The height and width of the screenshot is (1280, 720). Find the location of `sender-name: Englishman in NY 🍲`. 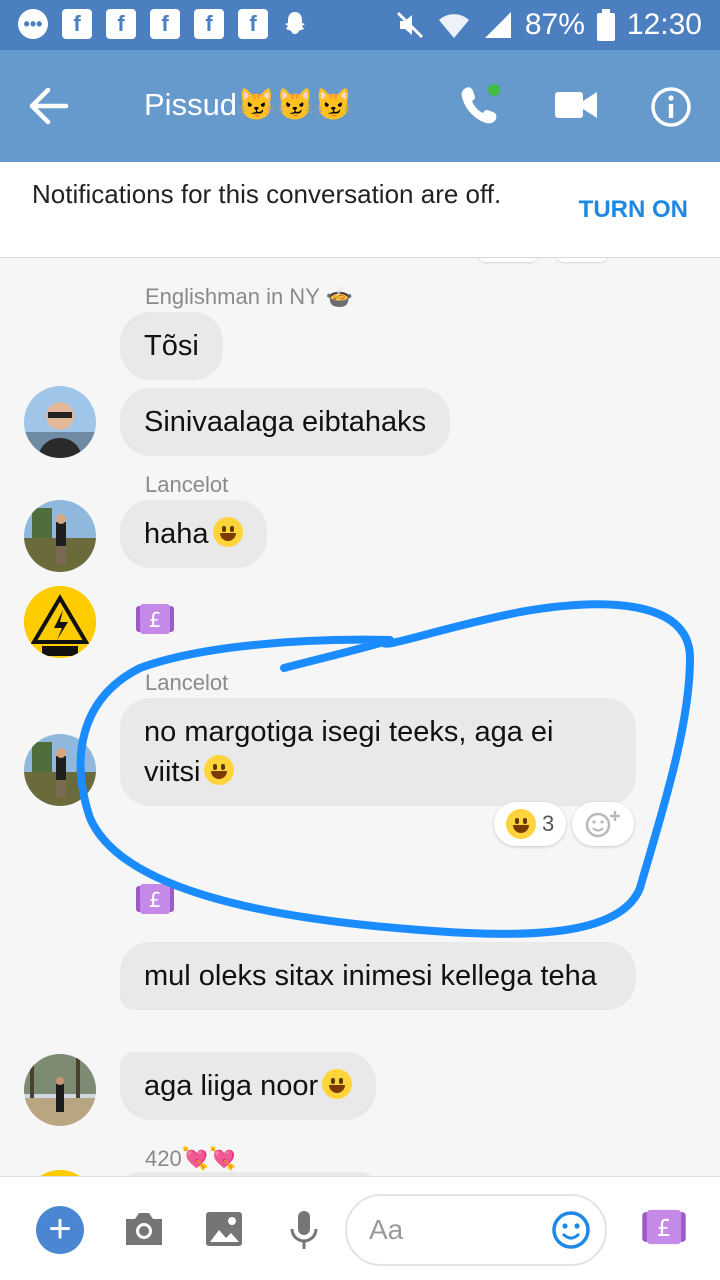

sender-name: Englishman in NY 🍲 is located at coordinates (249, 297).